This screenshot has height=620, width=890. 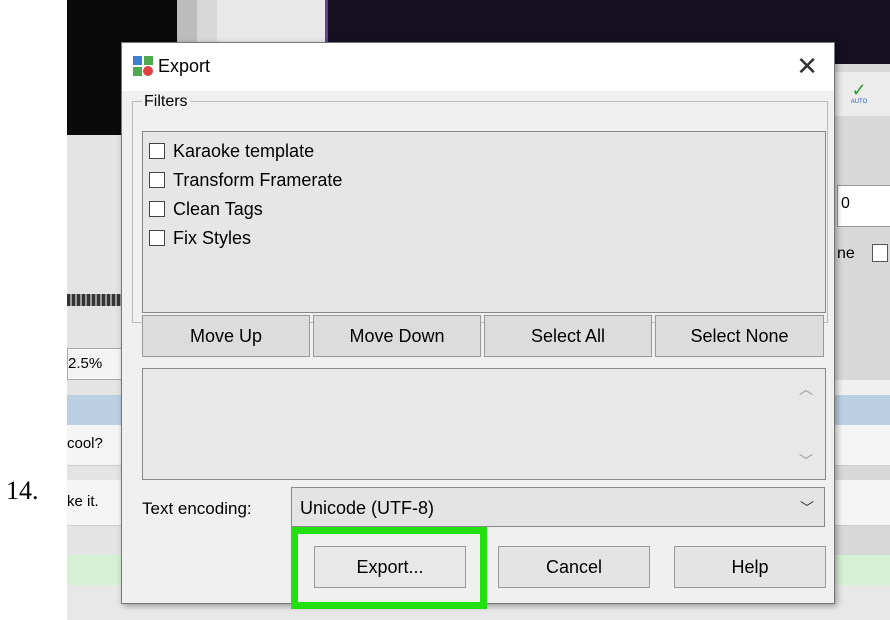 I want to click on text-encoding-value: Unicode (UTF-8), so click(x=367, y=508).